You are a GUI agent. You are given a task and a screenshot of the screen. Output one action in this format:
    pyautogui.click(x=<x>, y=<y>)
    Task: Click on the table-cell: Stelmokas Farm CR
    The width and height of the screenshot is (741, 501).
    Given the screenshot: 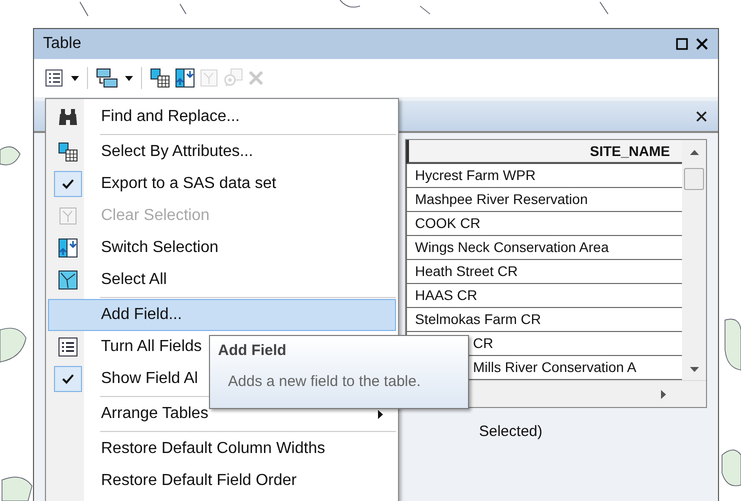 What is the action you would take?
    pyautogui.click(x=544, y=320)
    